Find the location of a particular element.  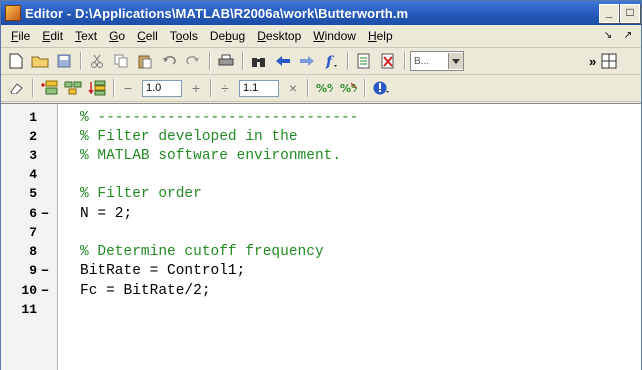

go-forward-icon is located at coordinates (307, 61).